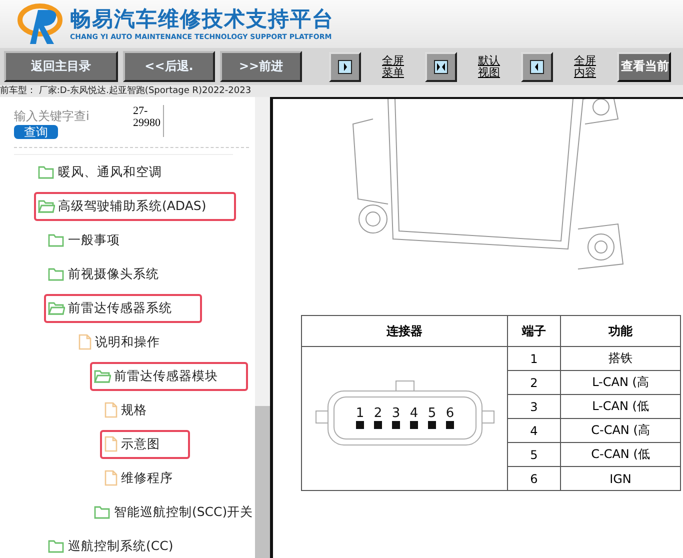 The height and width of the screenshot is (558, 683). I want to click on tree-item: 高级驾驶辅助系统(ADAS), so click(135, 206).